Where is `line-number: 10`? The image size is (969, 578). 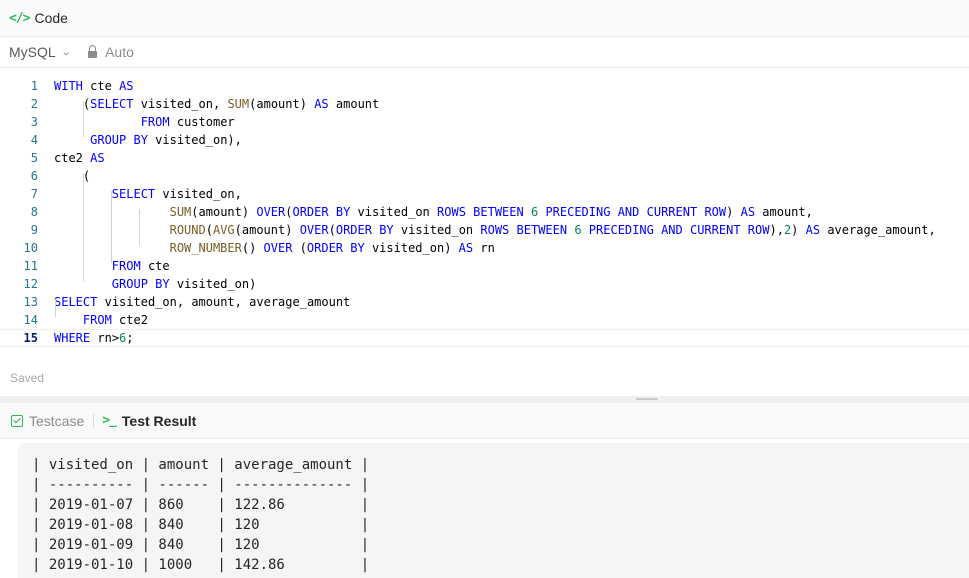
line-number: 10 is located at coordinates (30, 248).